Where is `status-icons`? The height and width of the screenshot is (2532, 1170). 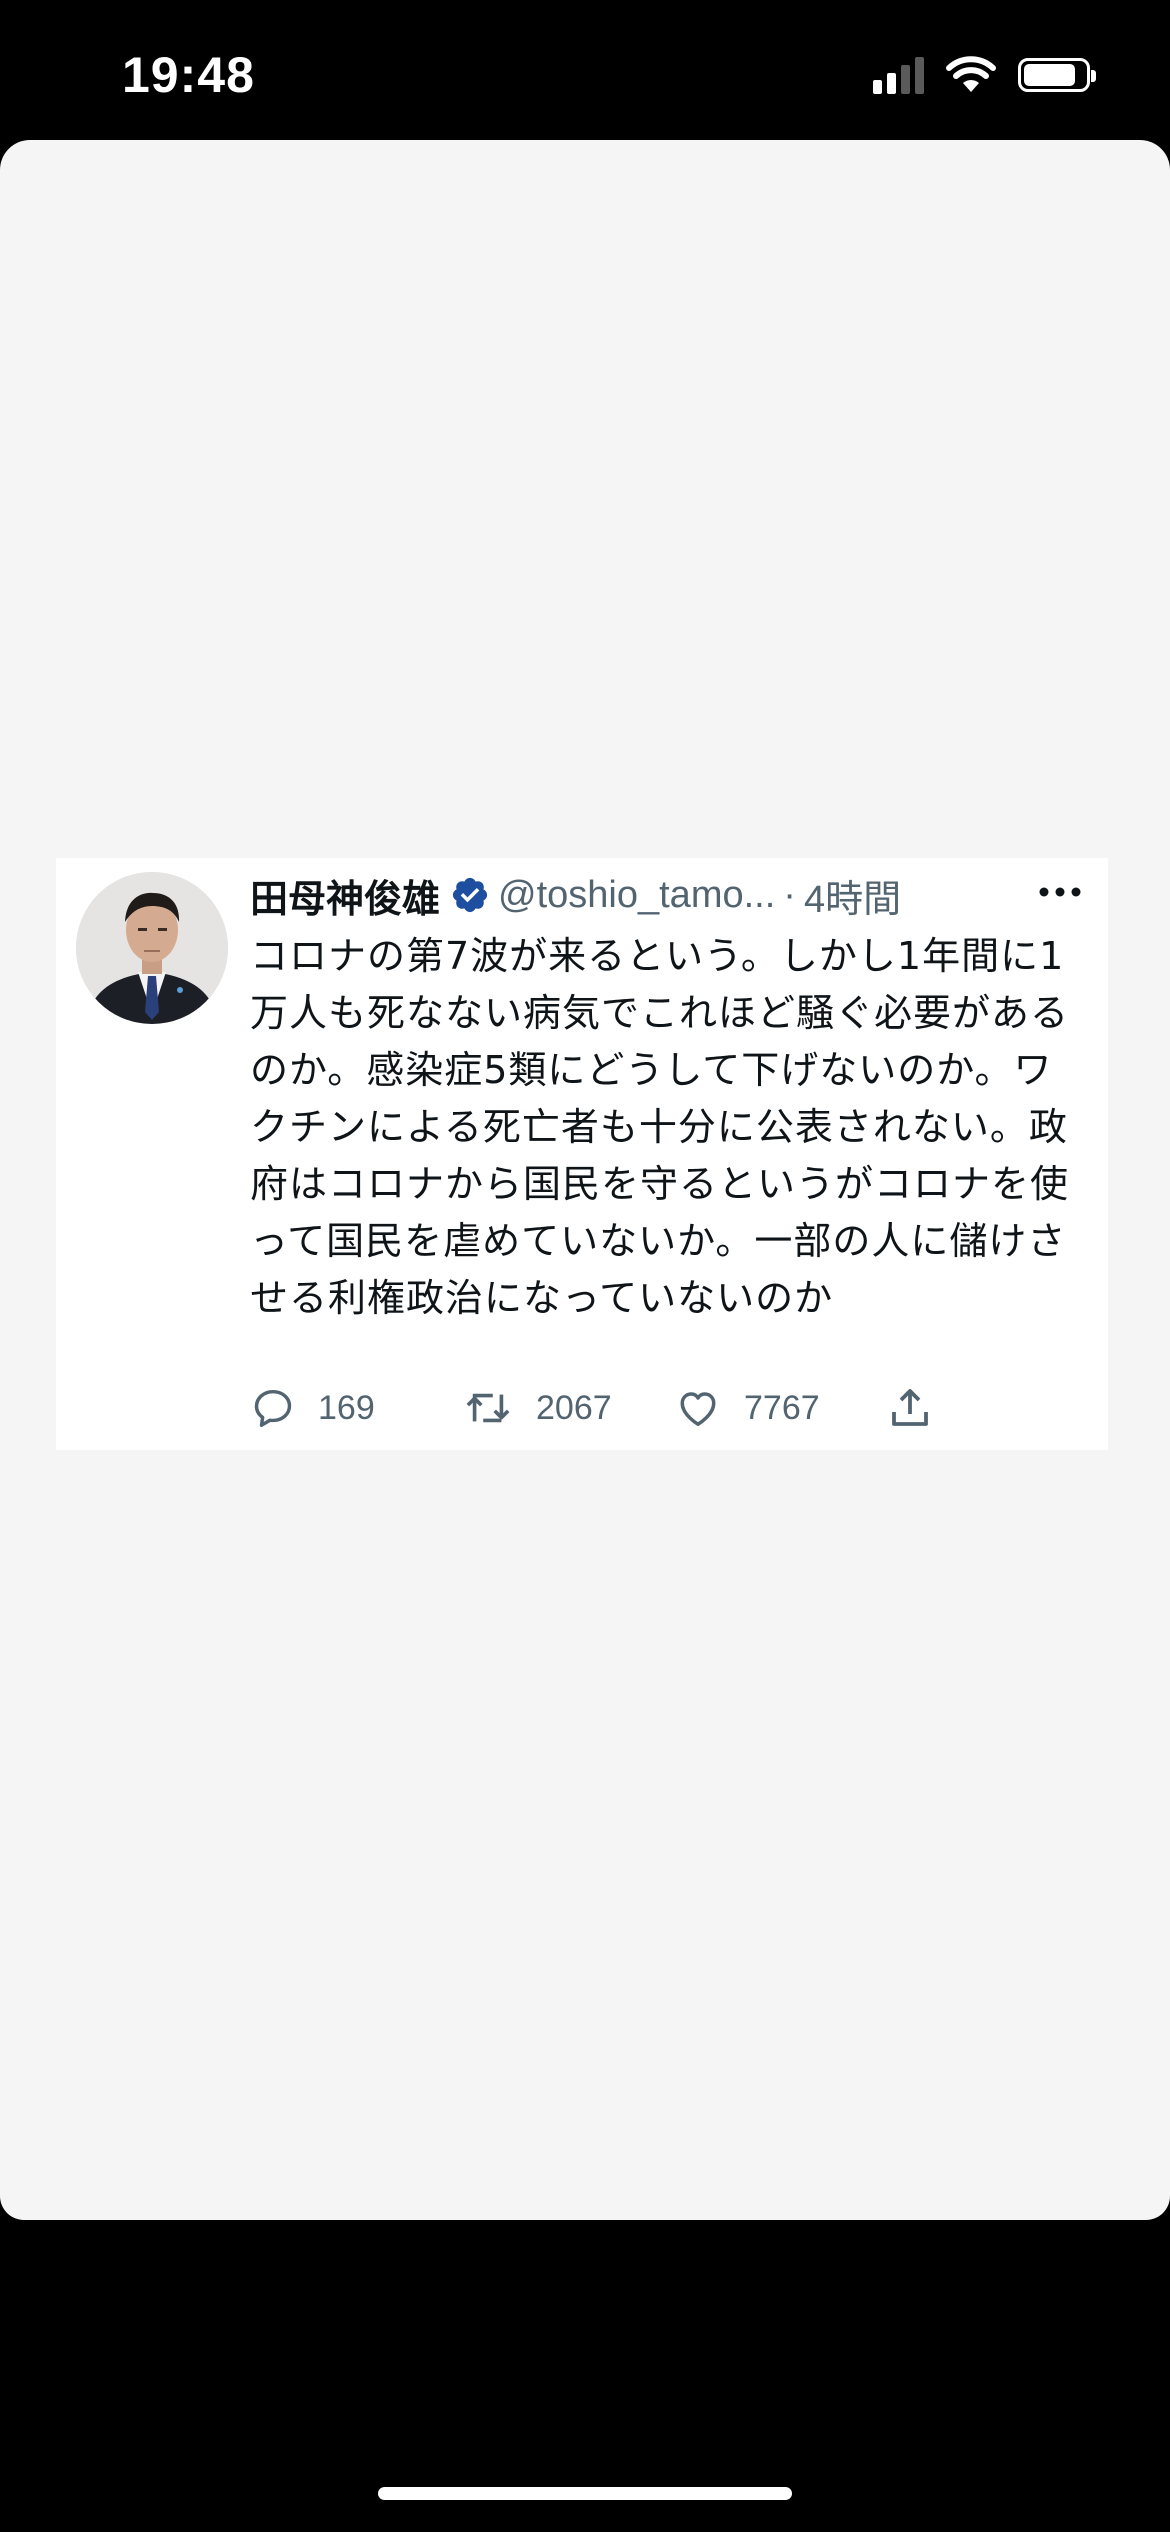 status-icons is located at coordinates (984, 75).